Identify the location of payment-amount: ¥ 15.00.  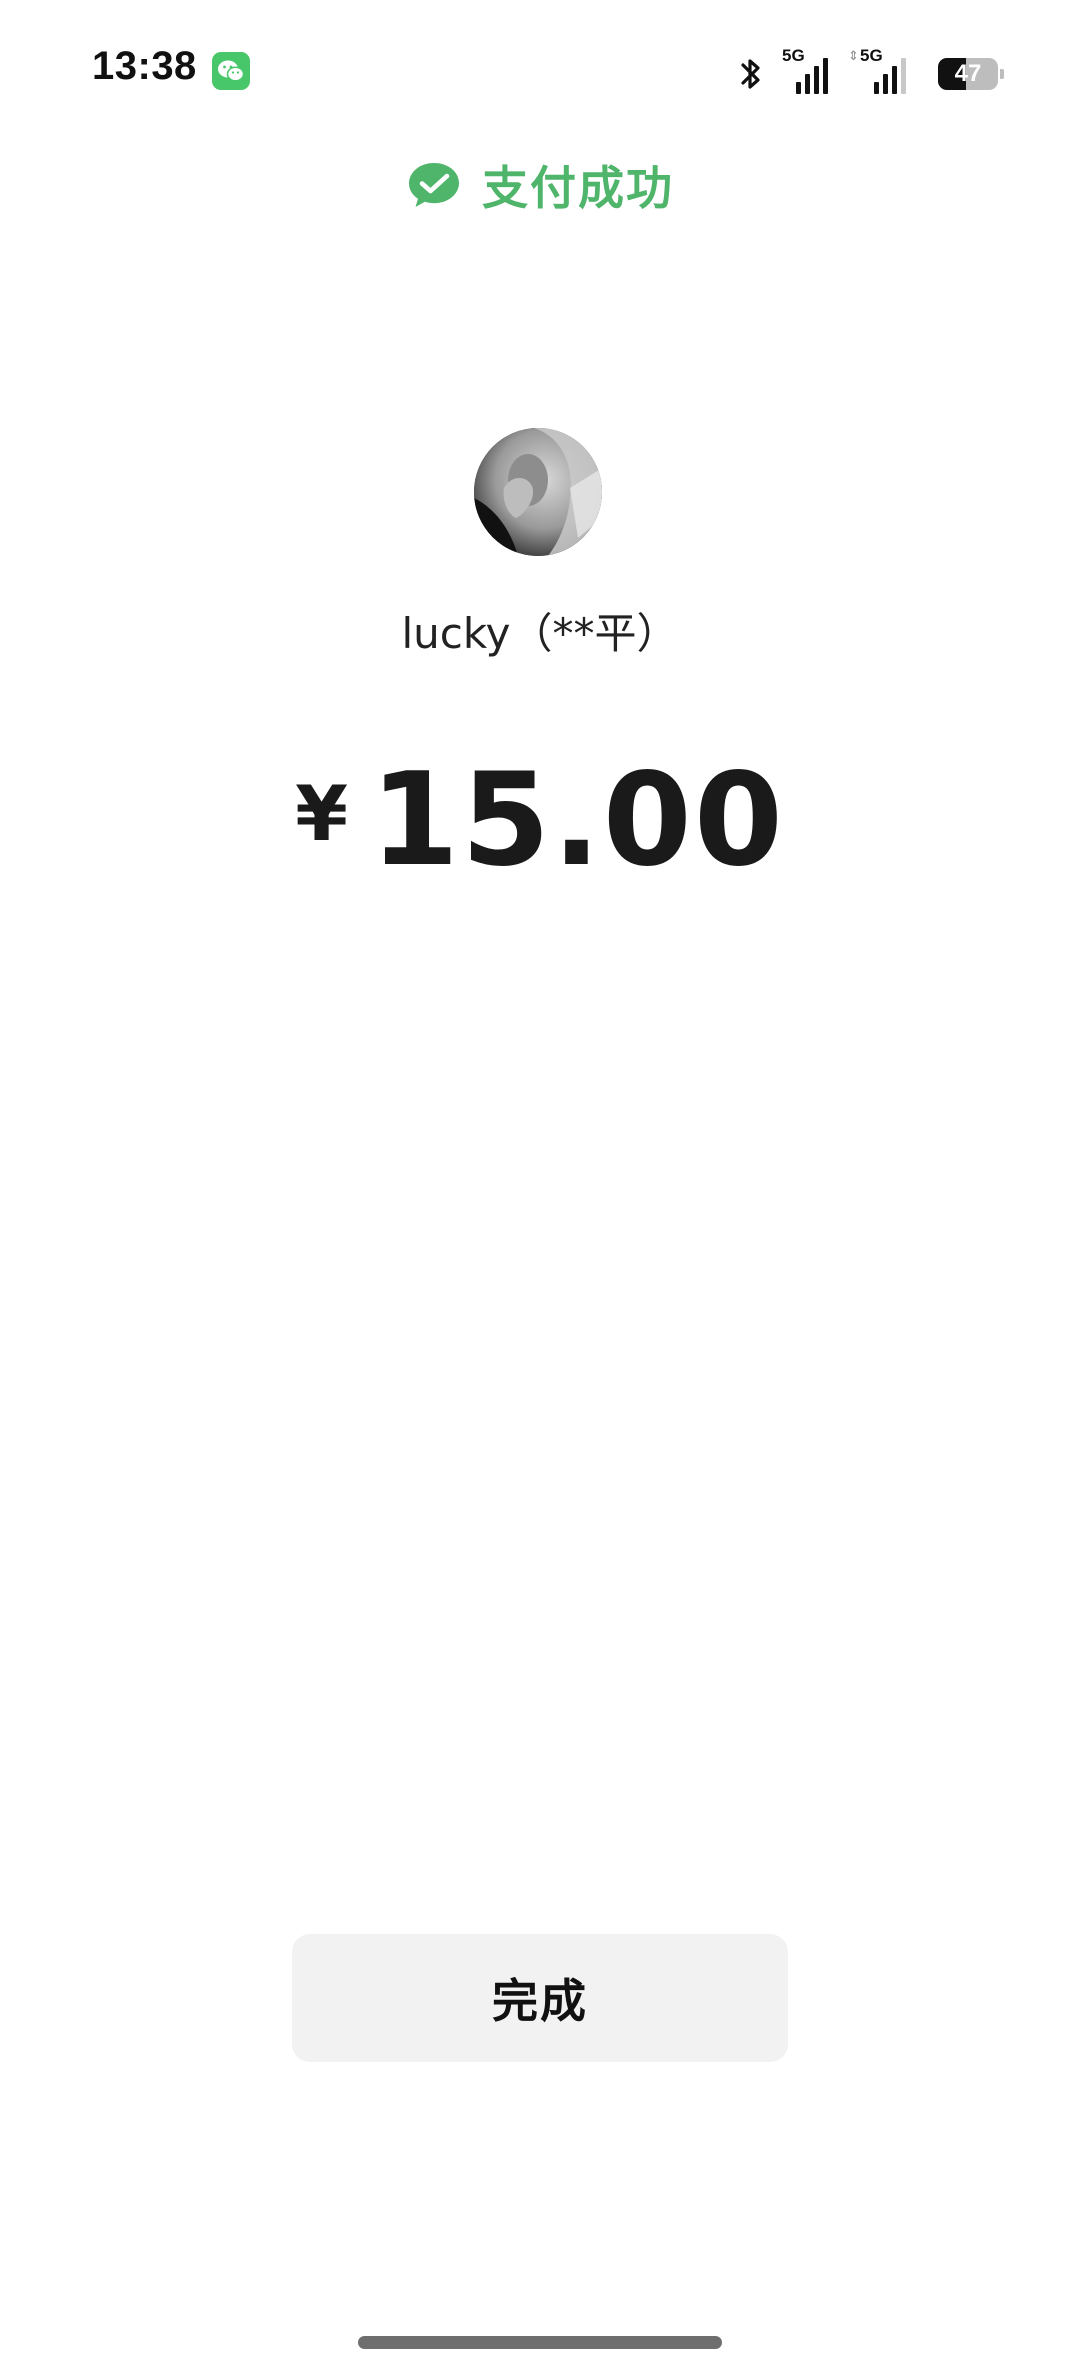
(540, 820).